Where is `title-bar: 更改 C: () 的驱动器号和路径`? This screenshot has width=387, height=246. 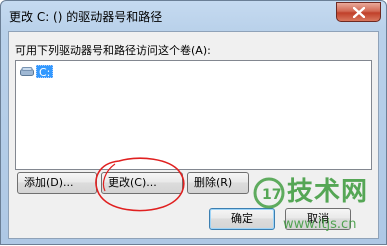 title-bar: 更改 C: () 的驱动器号和路径 is located at coordinates (193, 16).